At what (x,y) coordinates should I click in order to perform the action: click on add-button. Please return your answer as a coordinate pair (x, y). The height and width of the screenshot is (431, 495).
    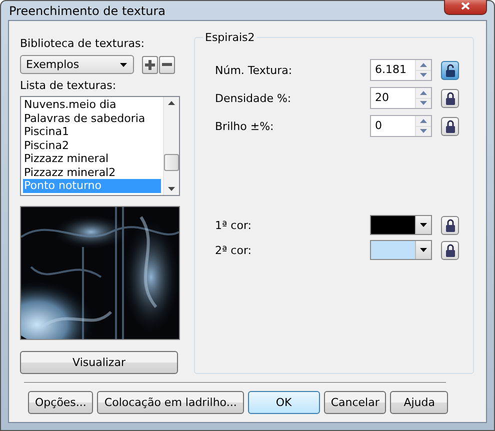
    Looking at the image, I should click on (150, 65).